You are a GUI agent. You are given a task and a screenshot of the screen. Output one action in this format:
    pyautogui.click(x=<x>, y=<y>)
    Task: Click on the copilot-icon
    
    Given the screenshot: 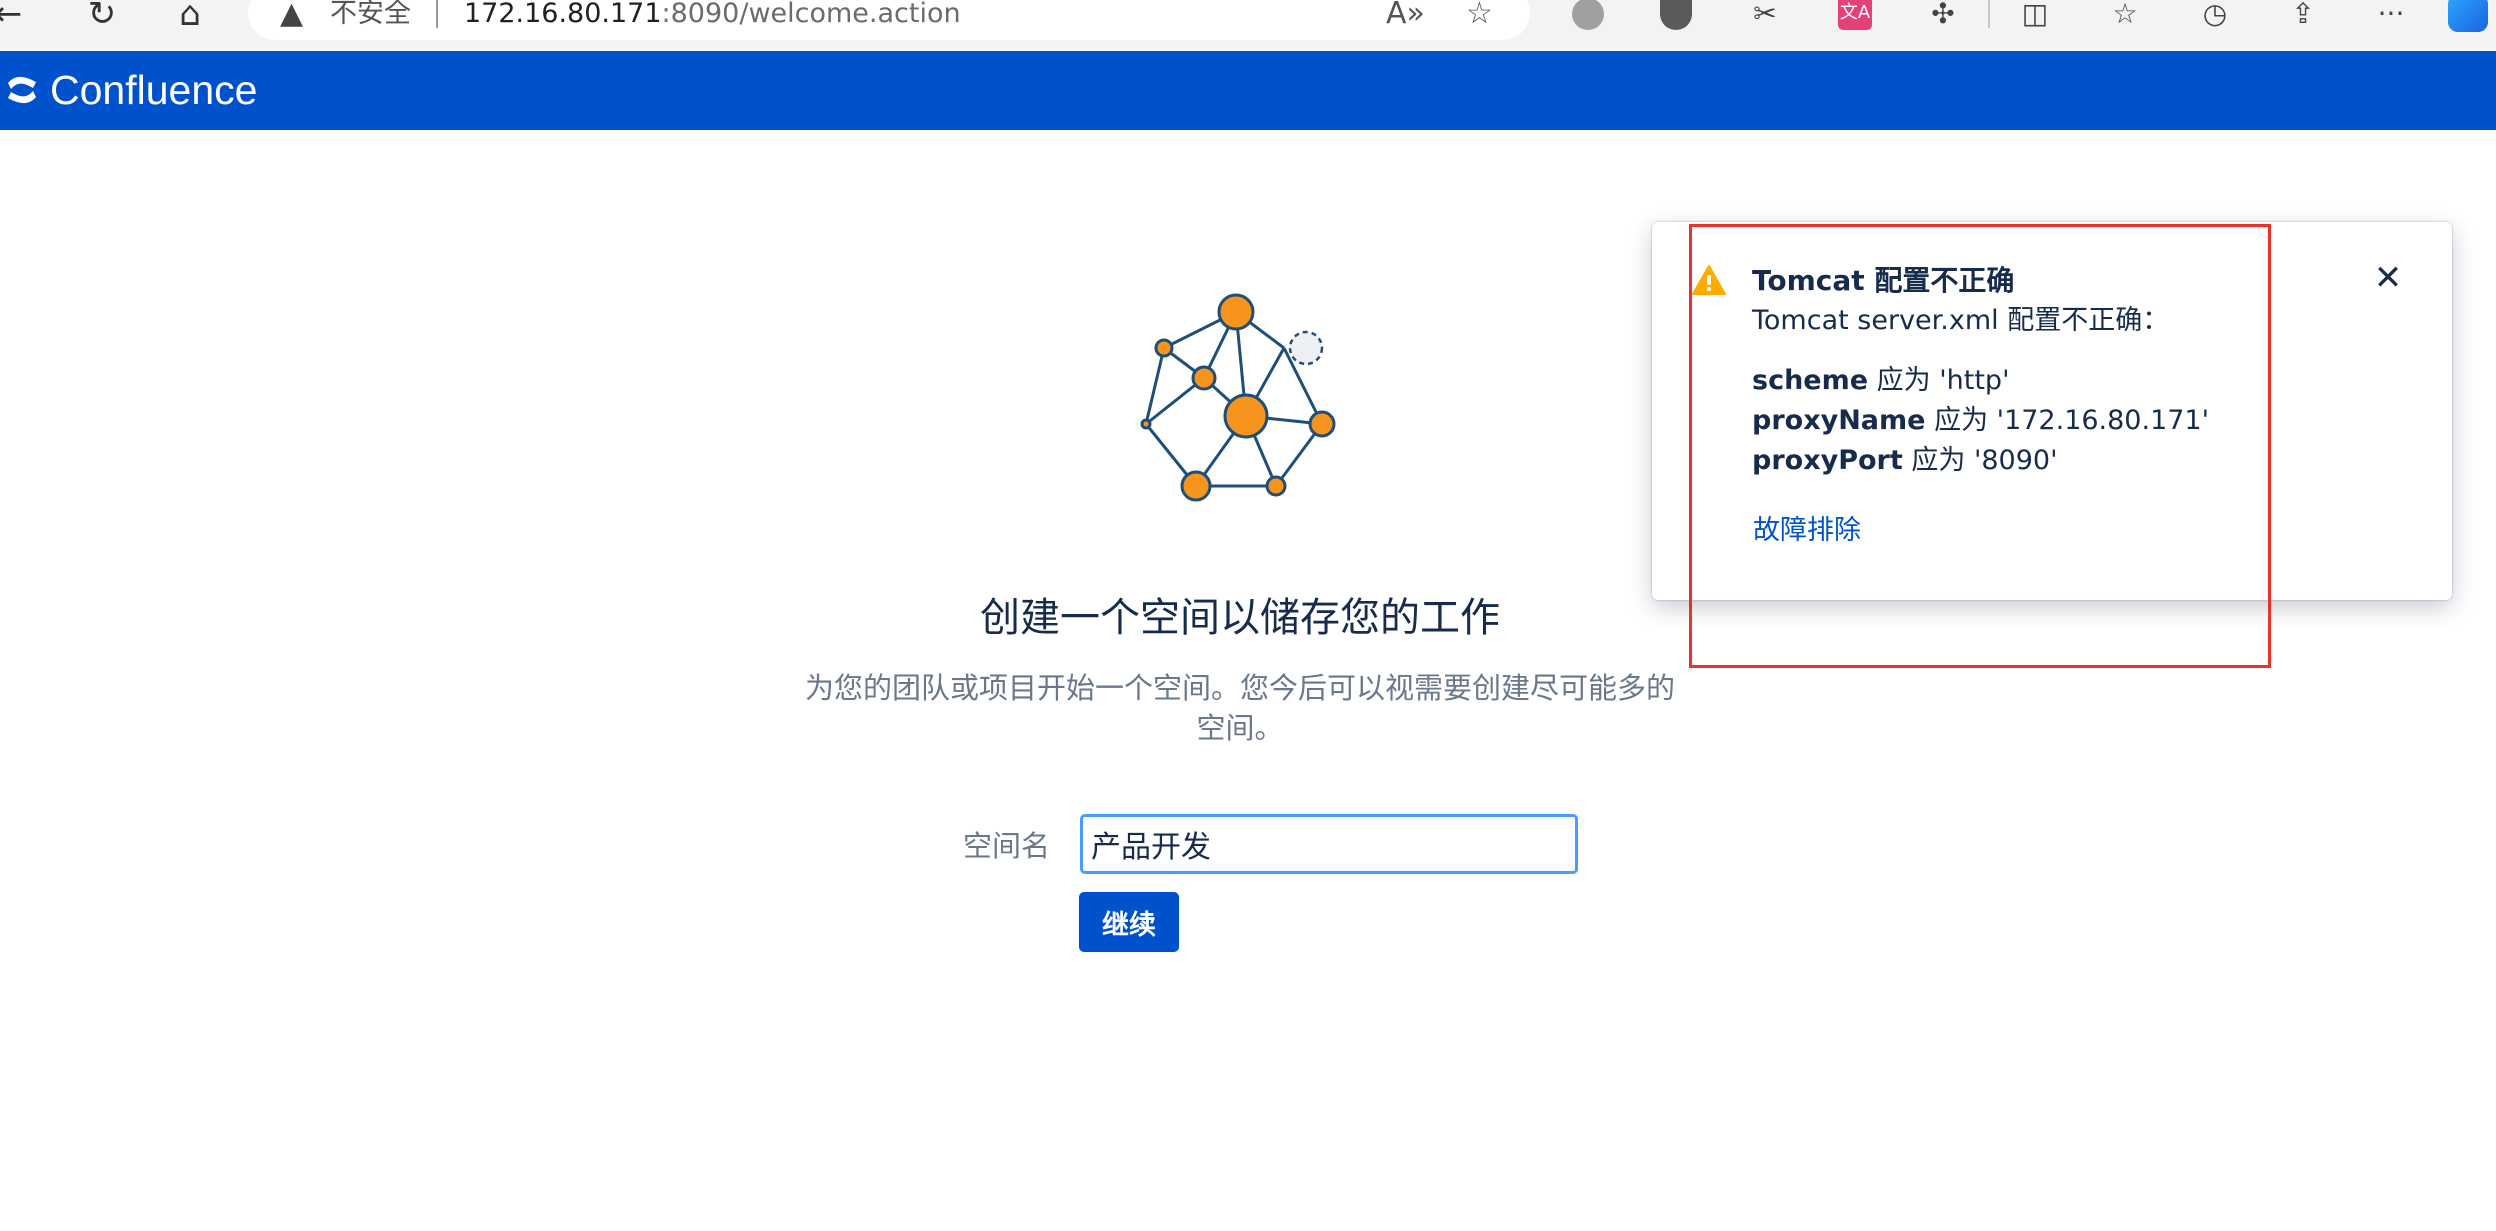 What is the action you would take?
    pyautogui.click(x=2468, y=16)
    